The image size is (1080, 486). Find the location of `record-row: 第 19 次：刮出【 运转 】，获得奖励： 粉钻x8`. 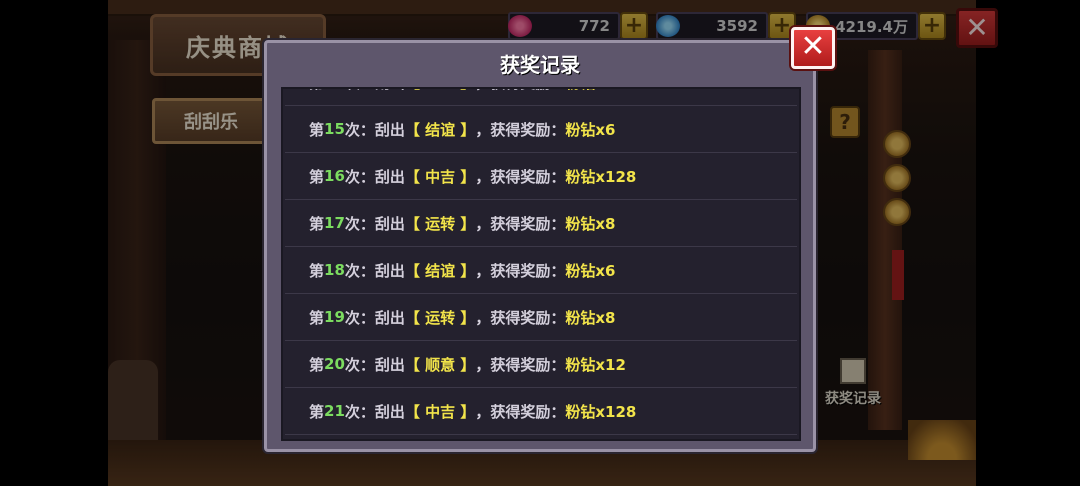

record-row: 第 19 次：刮出【 运转 】，获得奖励： 粉钻x8 is located at coordinates (541, 317).